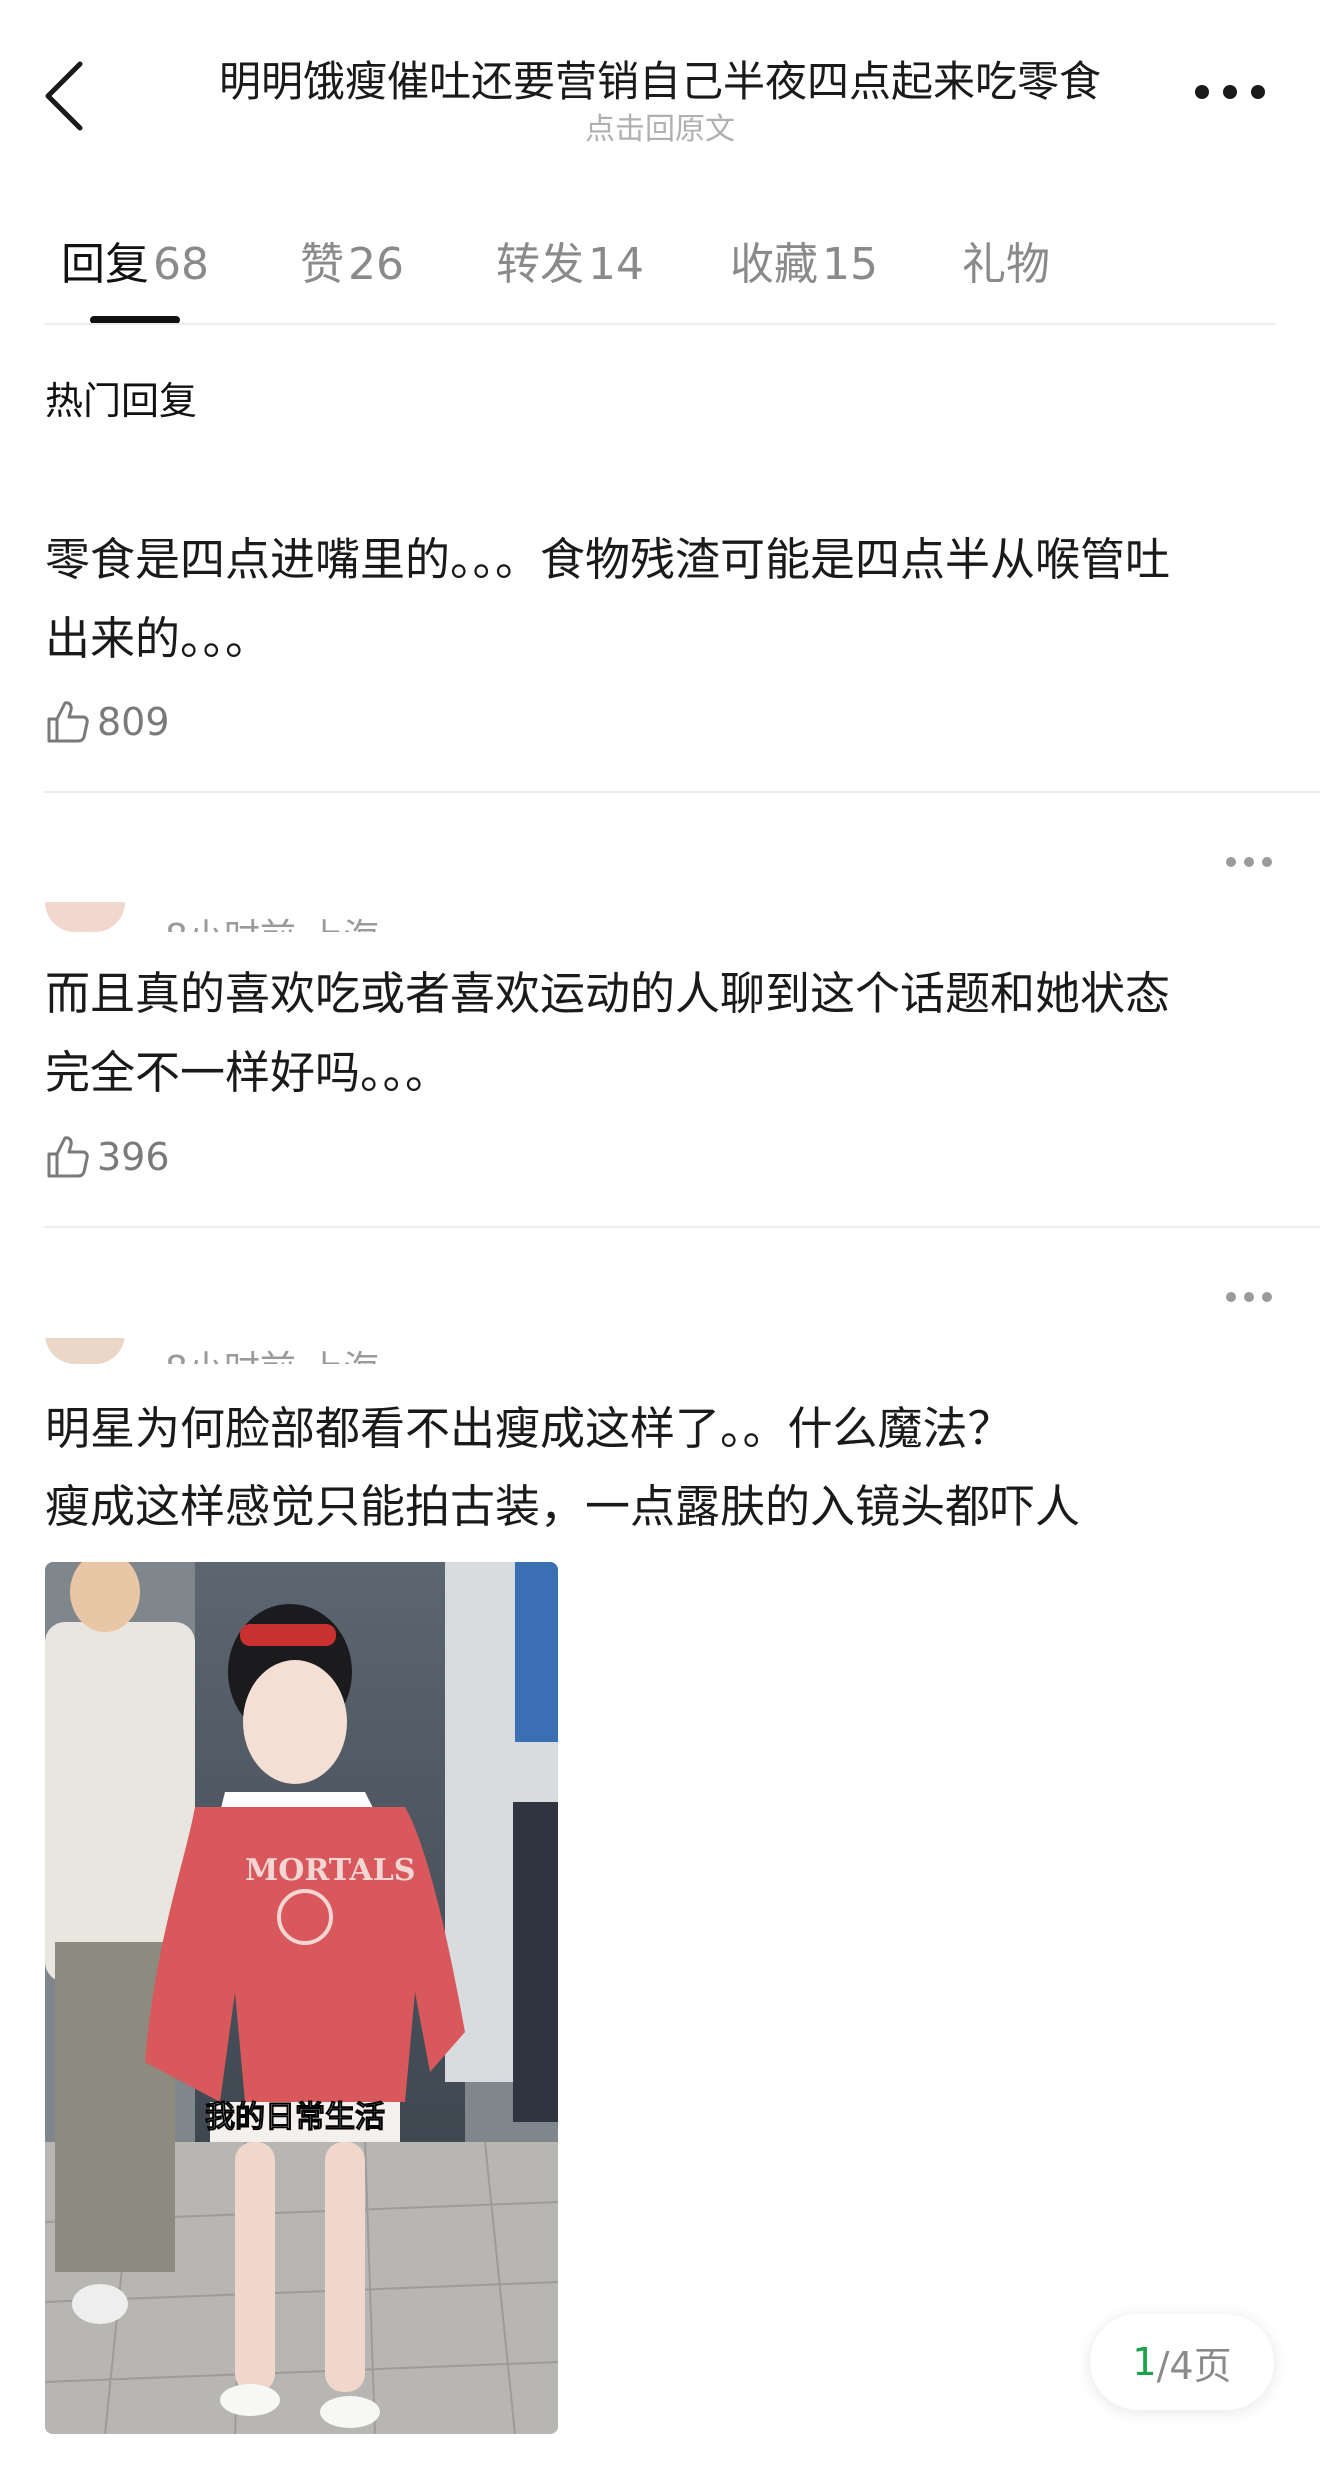 Image resolution: width=1320 pixels, height=2468 pixels. Describe the element at coordinates (616, 264) in the screenshot. I see `tab-count: 14` at that location.